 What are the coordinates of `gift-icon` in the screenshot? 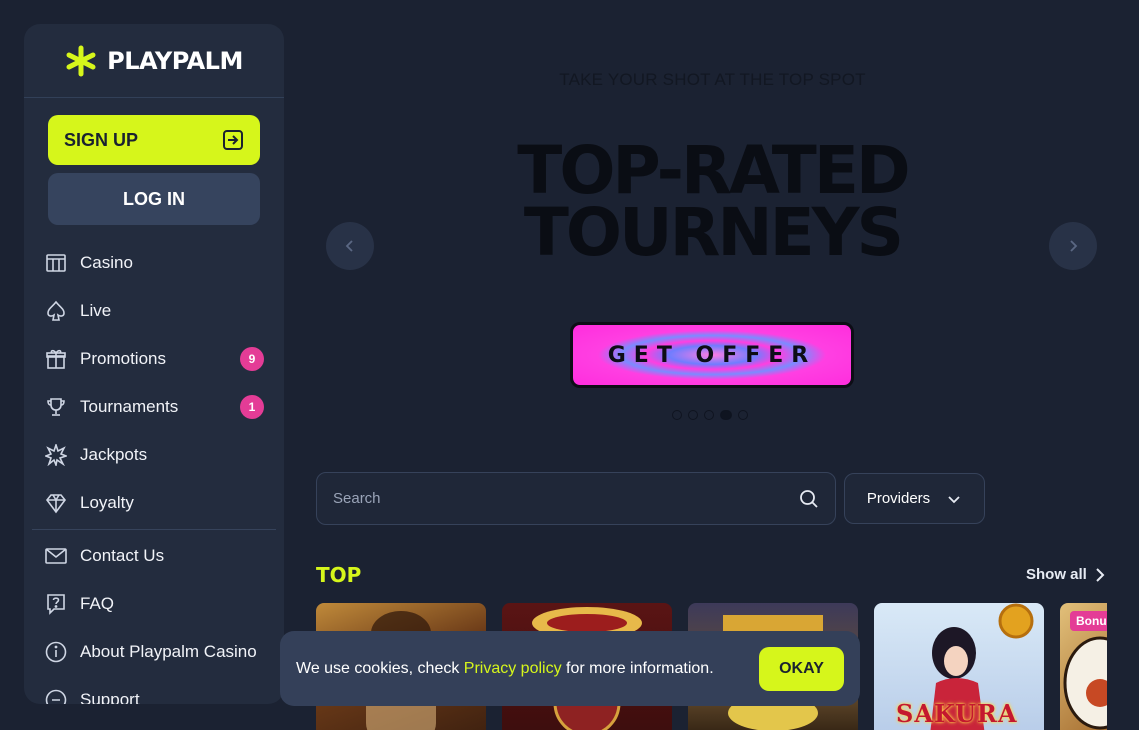 It's located at (56, 359).